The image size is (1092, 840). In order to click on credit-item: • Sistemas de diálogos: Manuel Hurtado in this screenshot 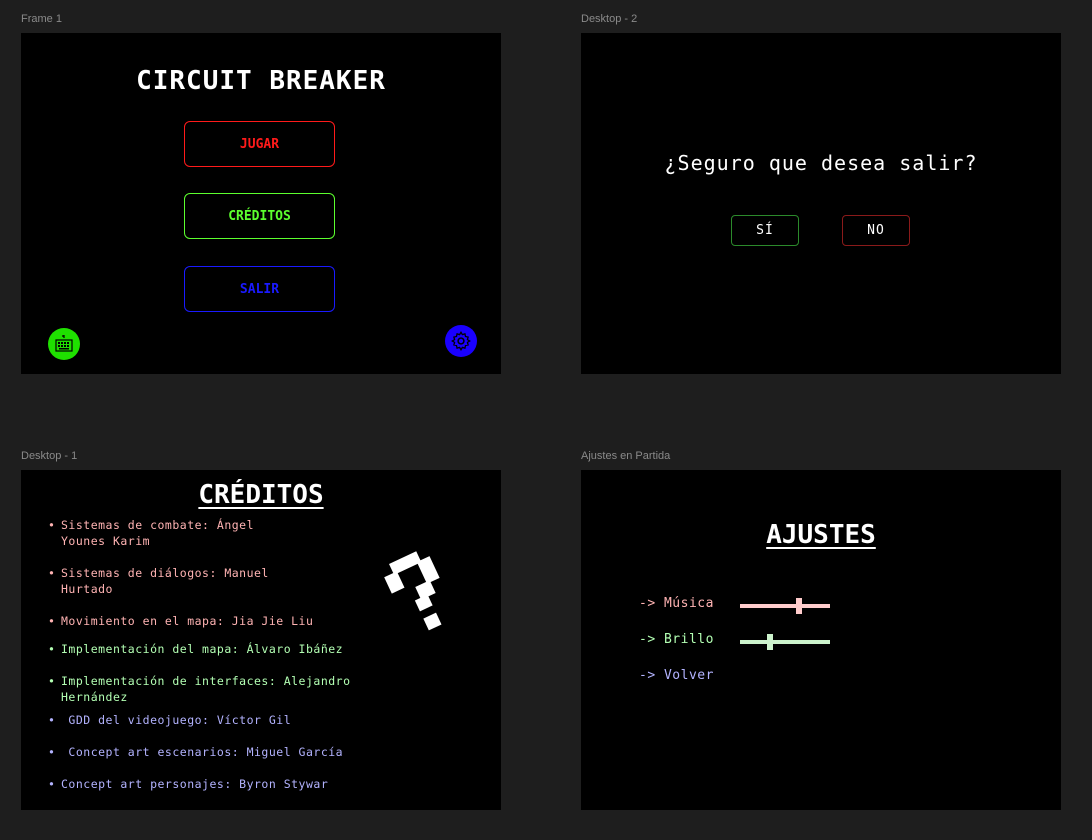, I will do `click(158, 581)`.